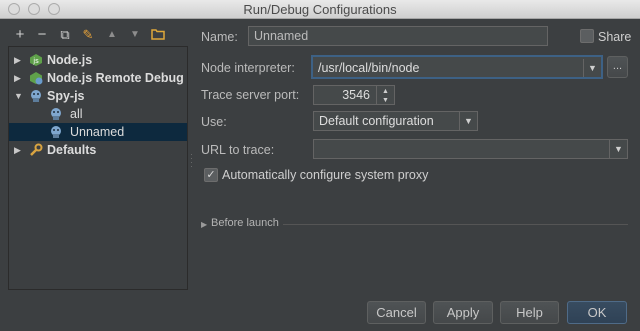 The height and width of the screenshot is (331, 640). What do you see at coordinates (211, 175) in the screenshot?
I see `auto-proxy-checkbox: ✓` at bounding box center [211, 175].